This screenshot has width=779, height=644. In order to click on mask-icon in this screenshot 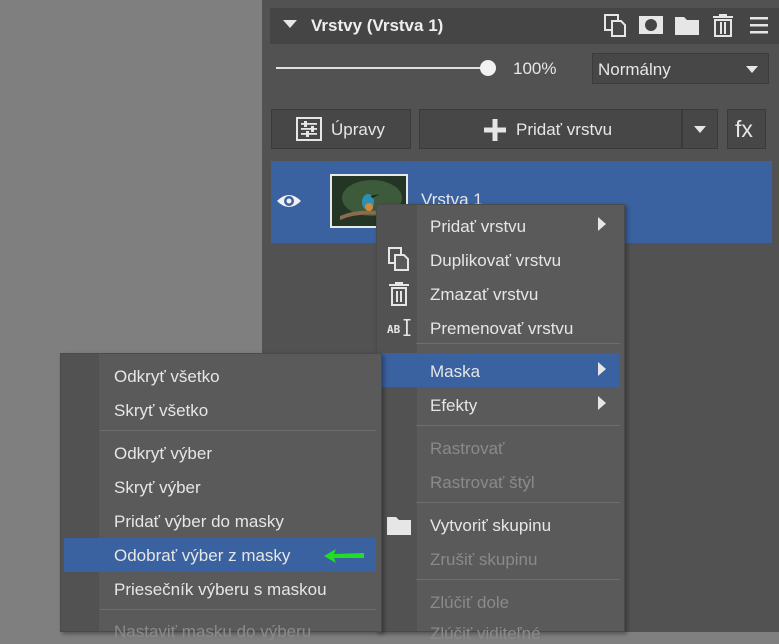, I will do `click(651, 25)`.